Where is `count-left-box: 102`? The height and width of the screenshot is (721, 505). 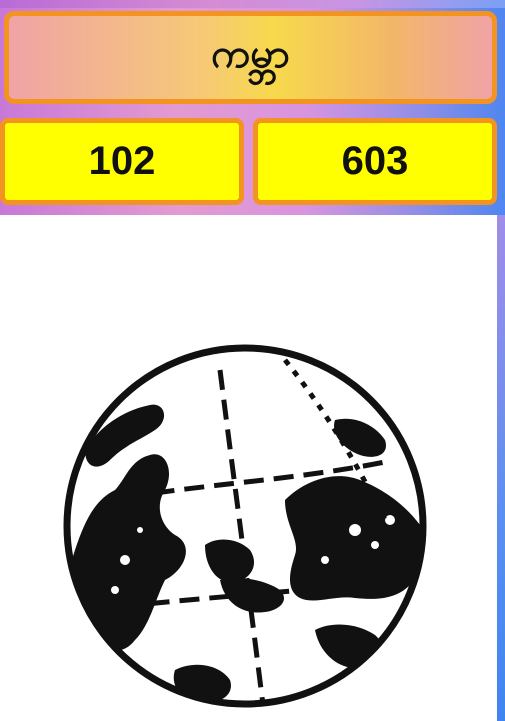
count-left-box: 102 is located at coordinates (122, 161).